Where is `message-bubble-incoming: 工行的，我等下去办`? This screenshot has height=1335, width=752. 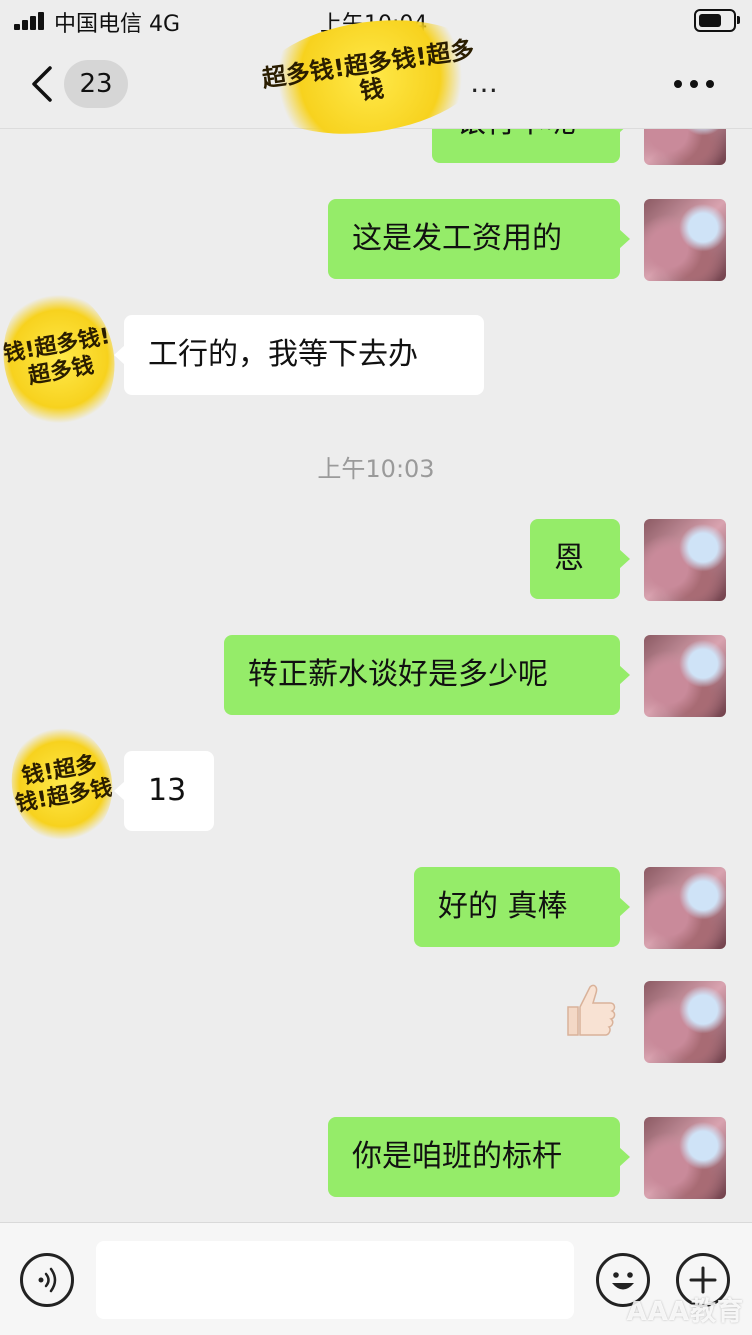
message-bubble-incoming: 工行的，我等下去办 is located at coordinates (299, 355).